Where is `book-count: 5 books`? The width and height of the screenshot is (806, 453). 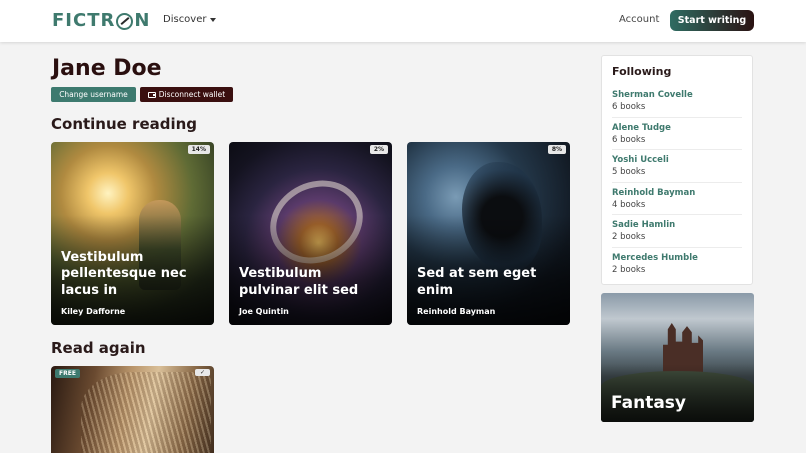
book-count: 5 books is located at coordinates (629, 172).